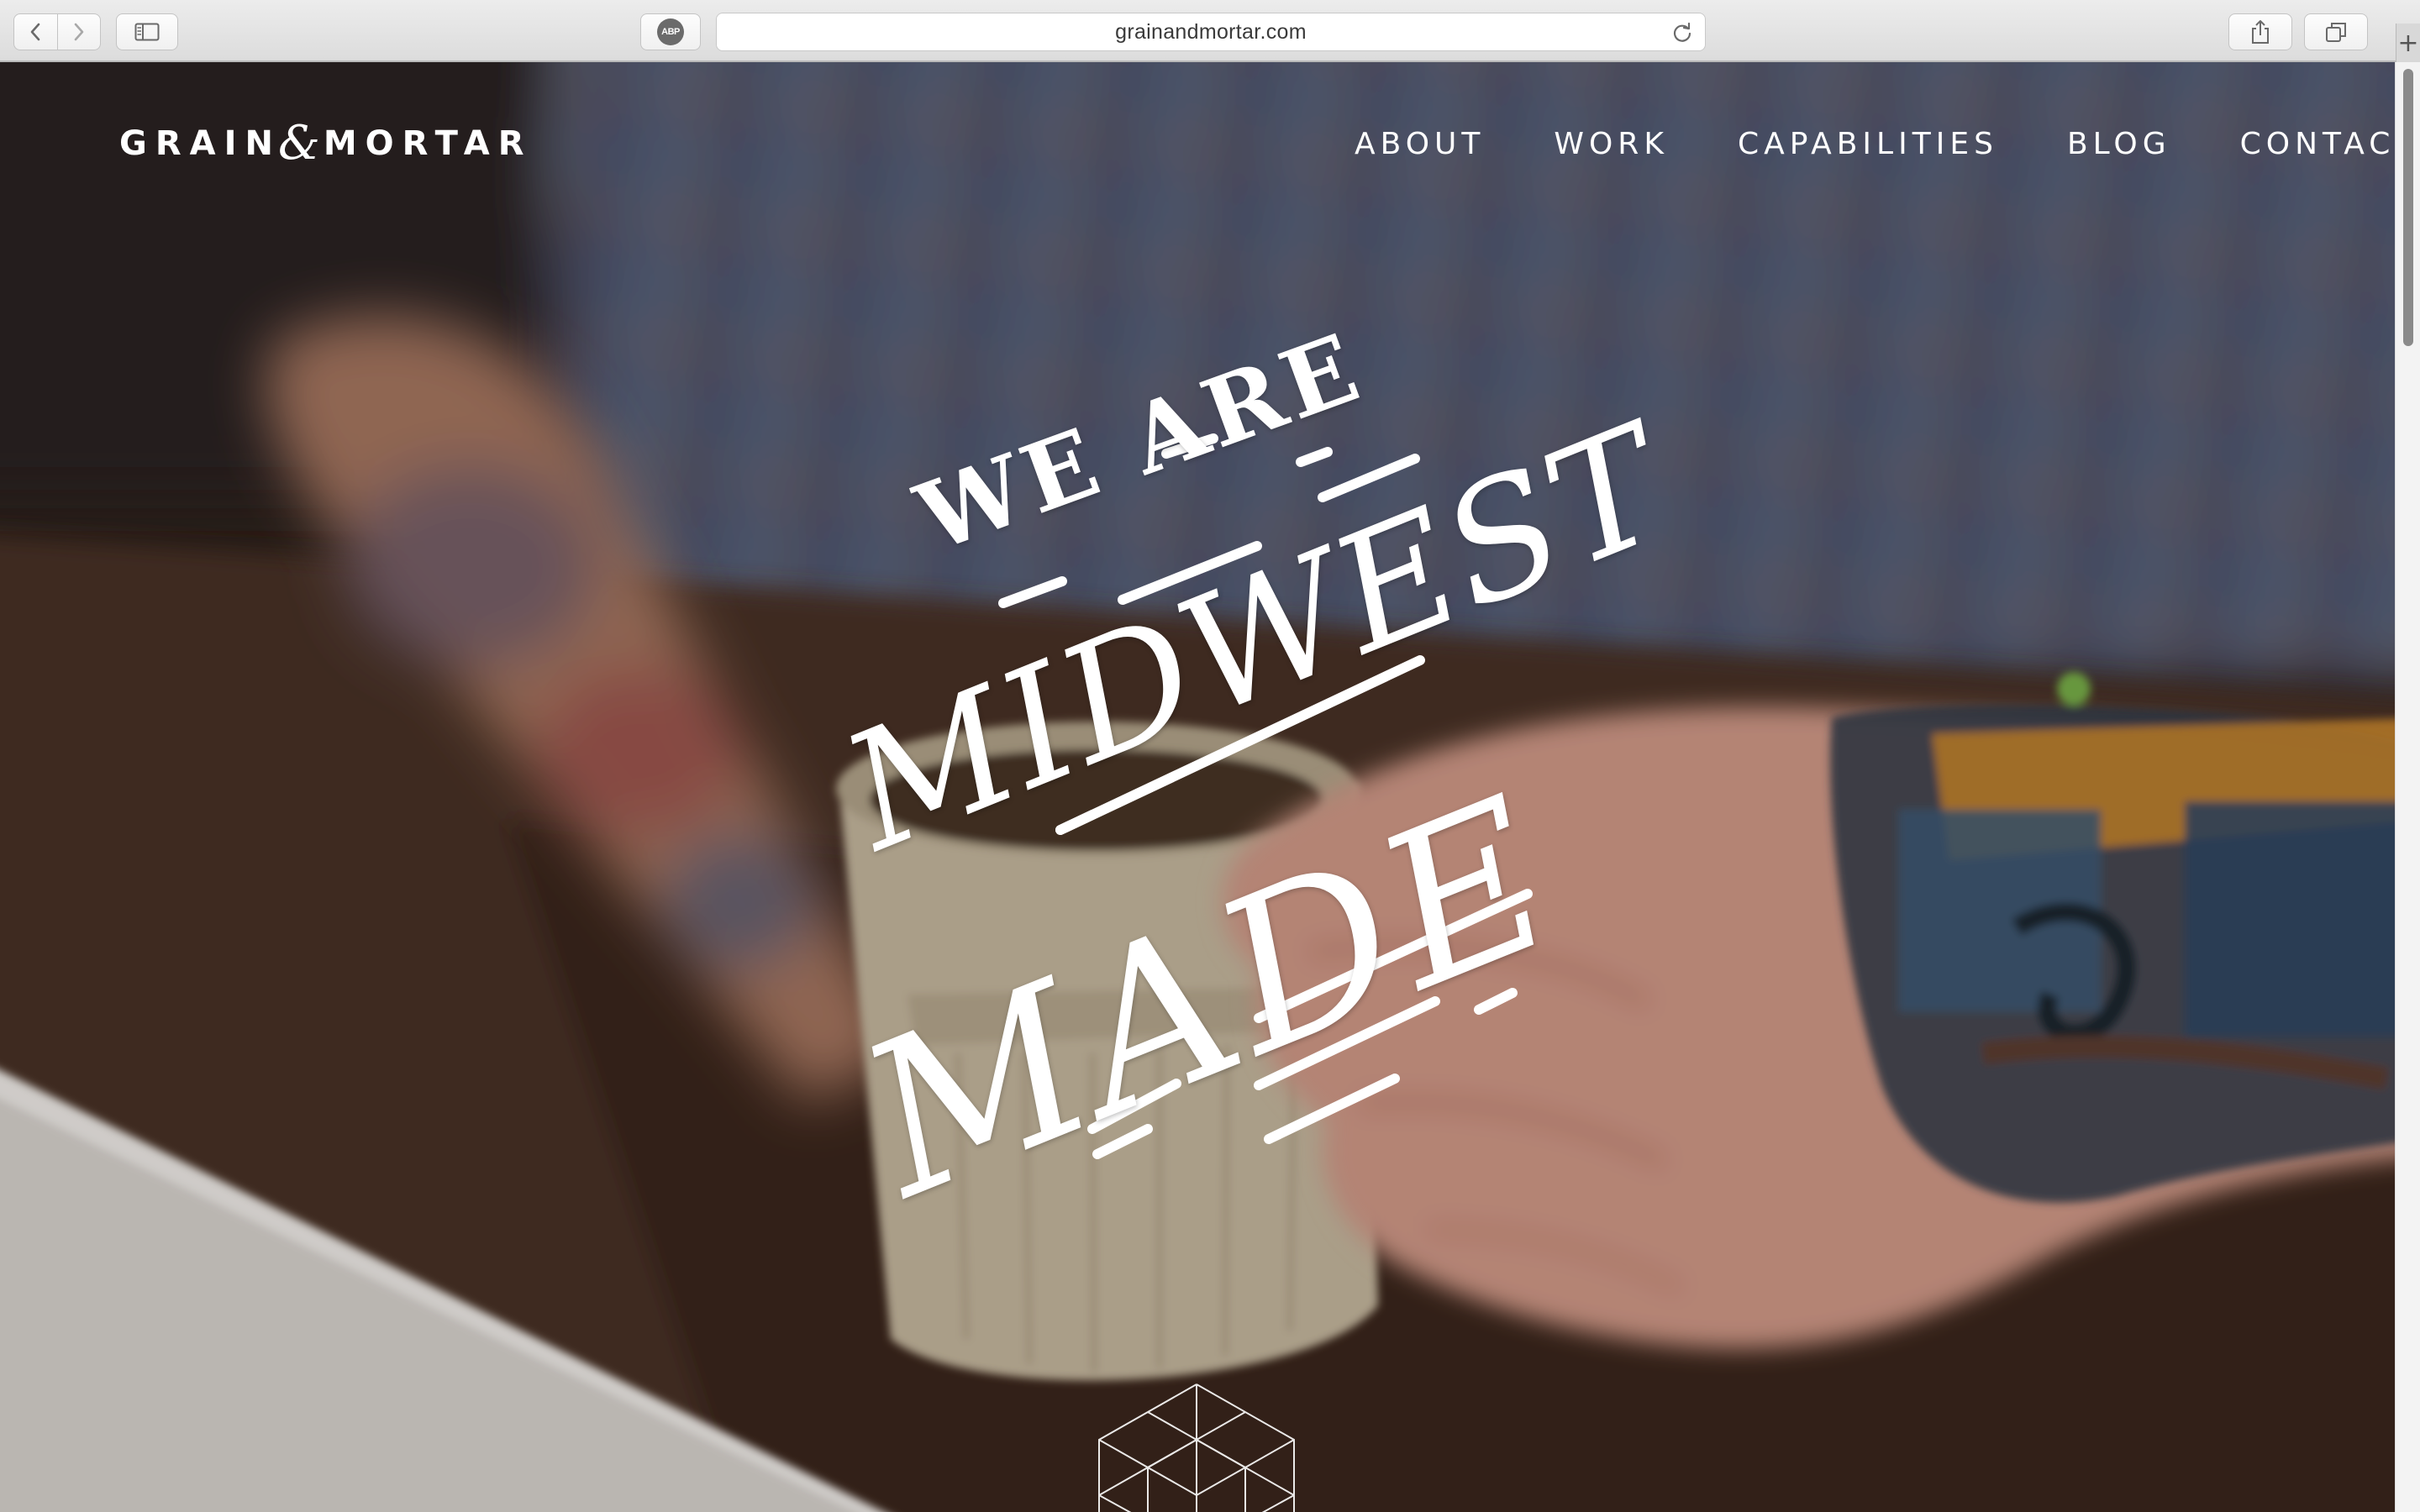 The height and width of the screenshot is (1512, 2420). I want to click on history-nav-group, so click(57, 31).